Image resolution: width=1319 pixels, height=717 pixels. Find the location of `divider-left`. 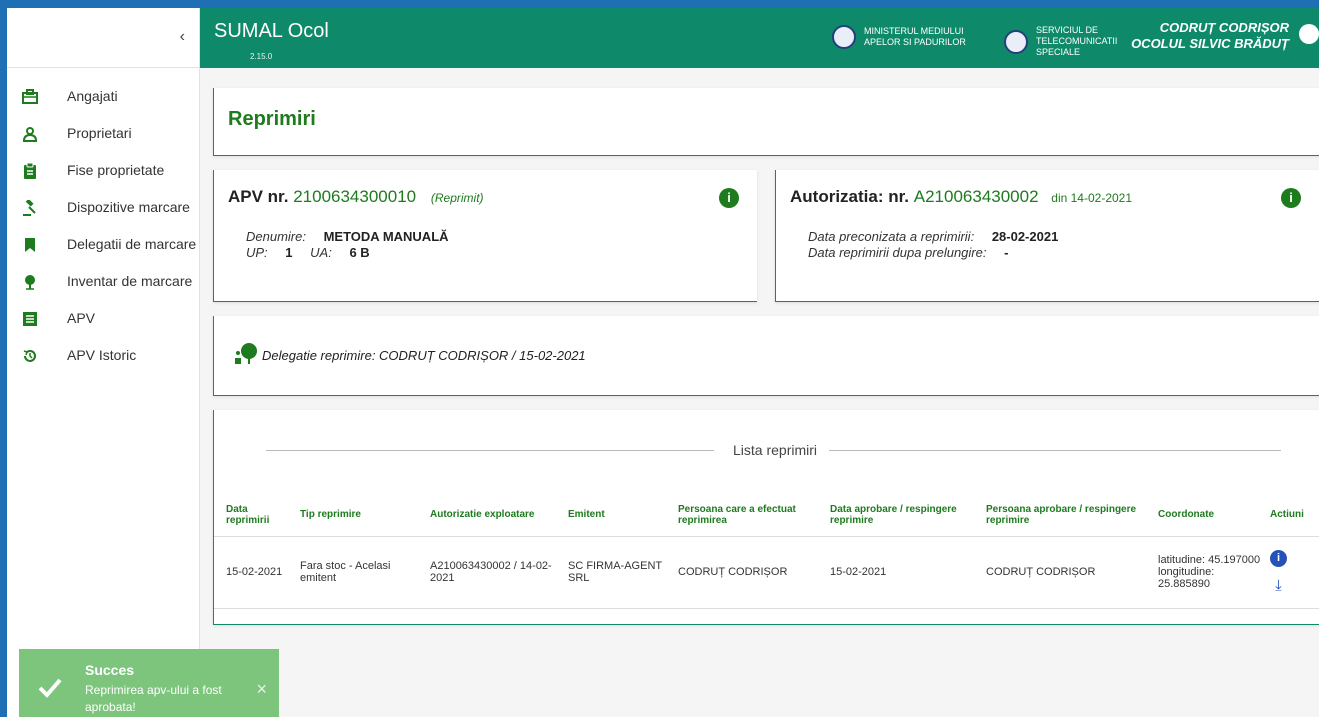

divider-left is located at coordinates (490, 450).